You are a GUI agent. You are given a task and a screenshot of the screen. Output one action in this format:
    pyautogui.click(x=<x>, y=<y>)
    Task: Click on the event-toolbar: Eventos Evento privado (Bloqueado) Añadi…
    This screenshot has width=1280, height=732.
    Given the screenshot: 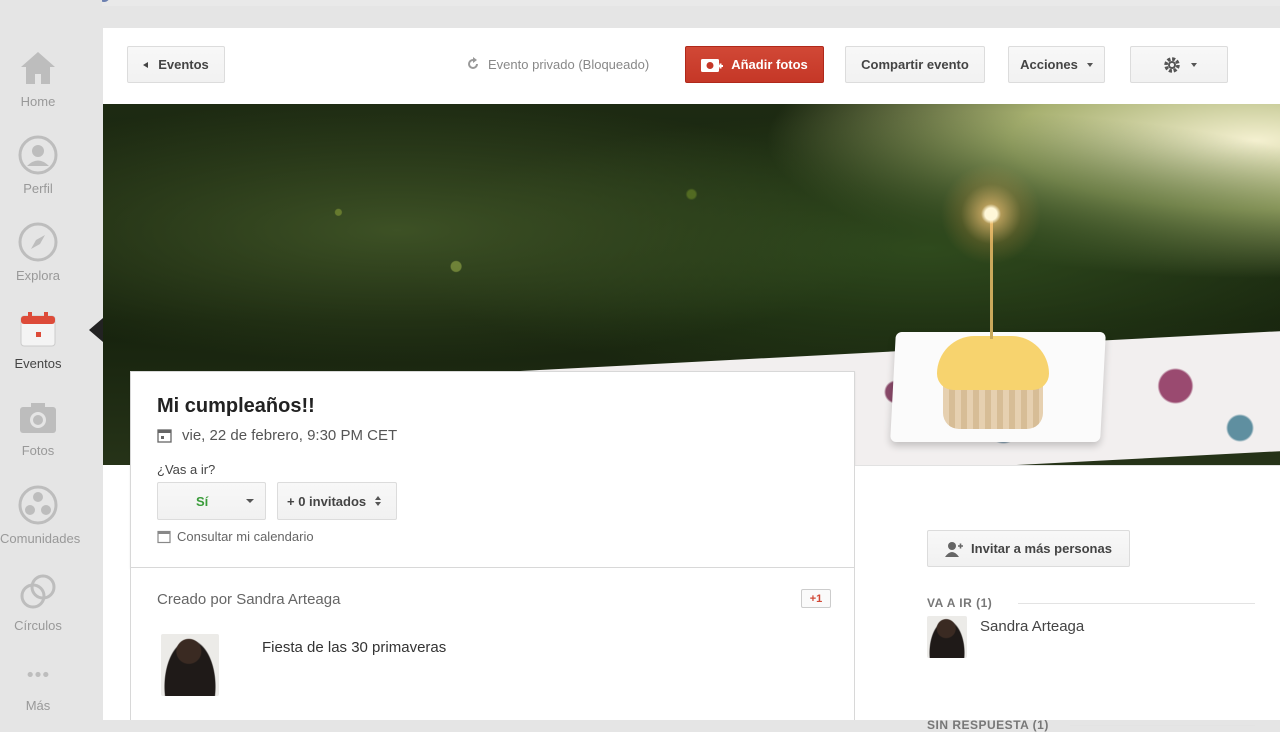 What is the action you would take?
    pyautogui.click(x=691, y=66)
    